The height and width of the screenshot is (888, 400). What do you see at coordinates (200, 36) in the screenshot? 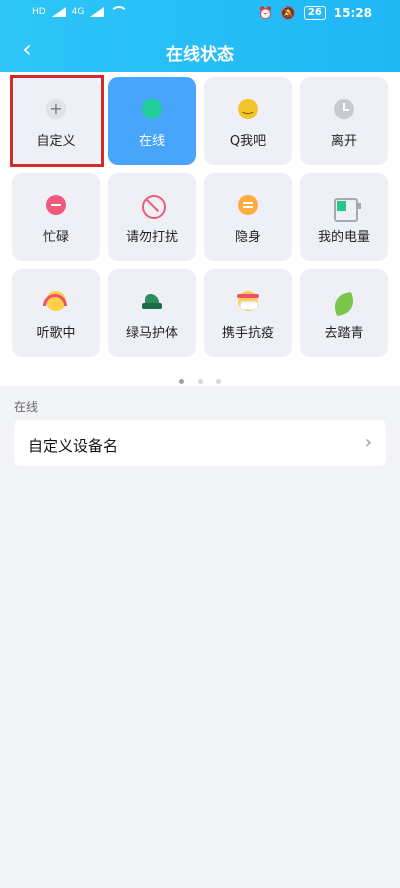
I see `header-bar: HD 4G ⏰ 🔕 26 15:28 ‹ 在线状态` at bounding box center [200, 36].